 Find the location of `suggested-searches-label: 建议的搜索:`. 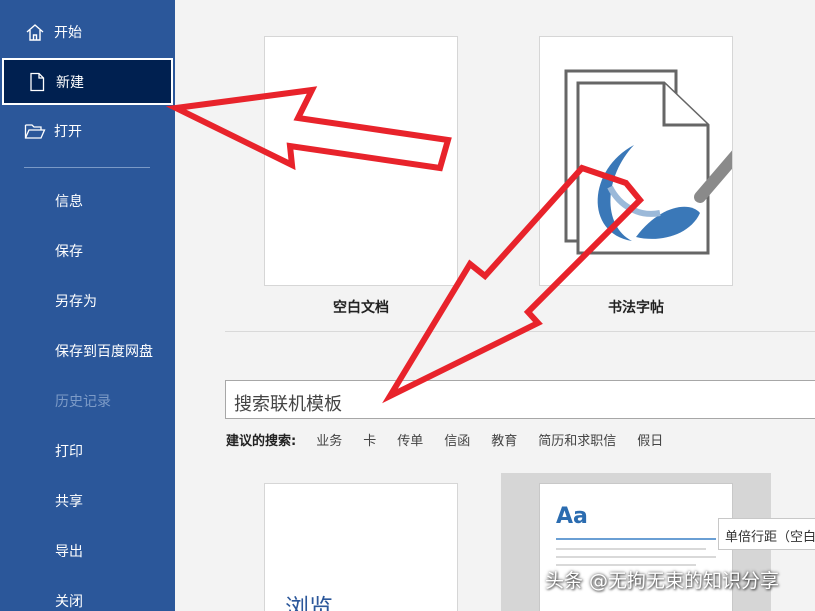

suggested-searches-label: 建议的搜索: is located at coordinates (261, 441).